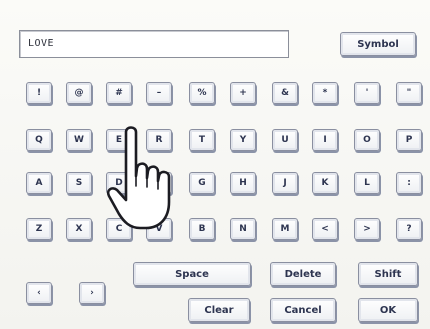  What do you see at coordinates (409, 229) in the screenshot?
I see `key-3-9: ?` at bounding box center [409, 229].